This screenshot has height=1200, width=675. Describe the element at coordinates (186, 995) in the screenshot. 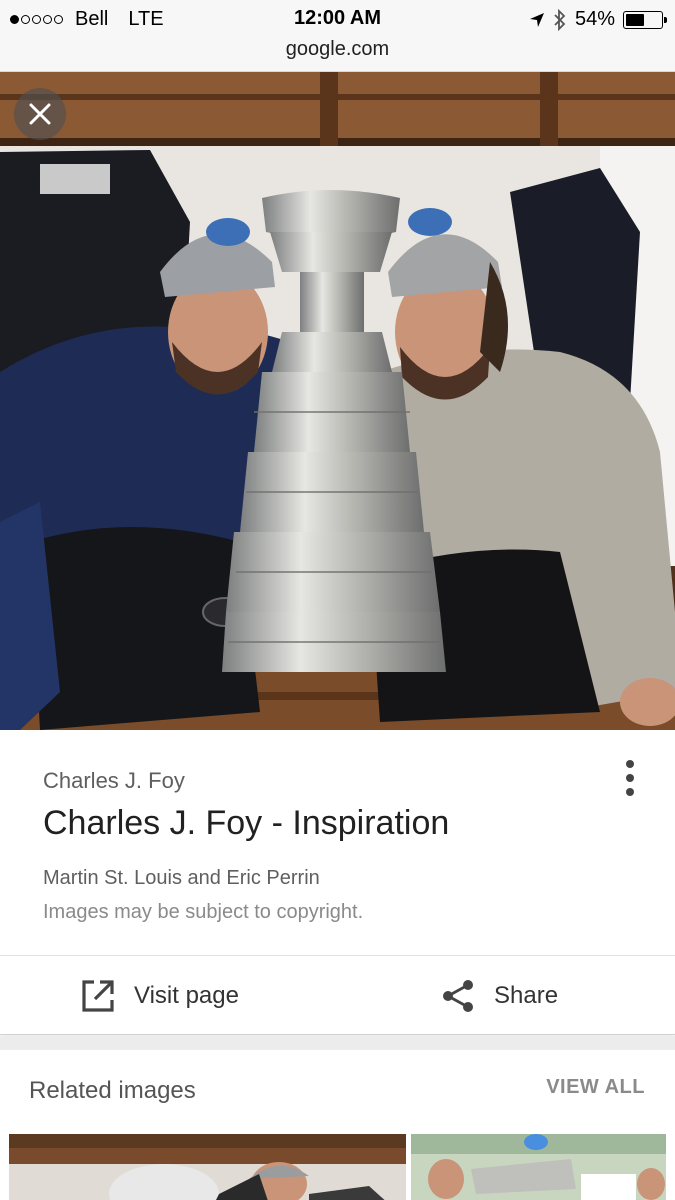

I see `visit-page-label: Visit page` at that location.